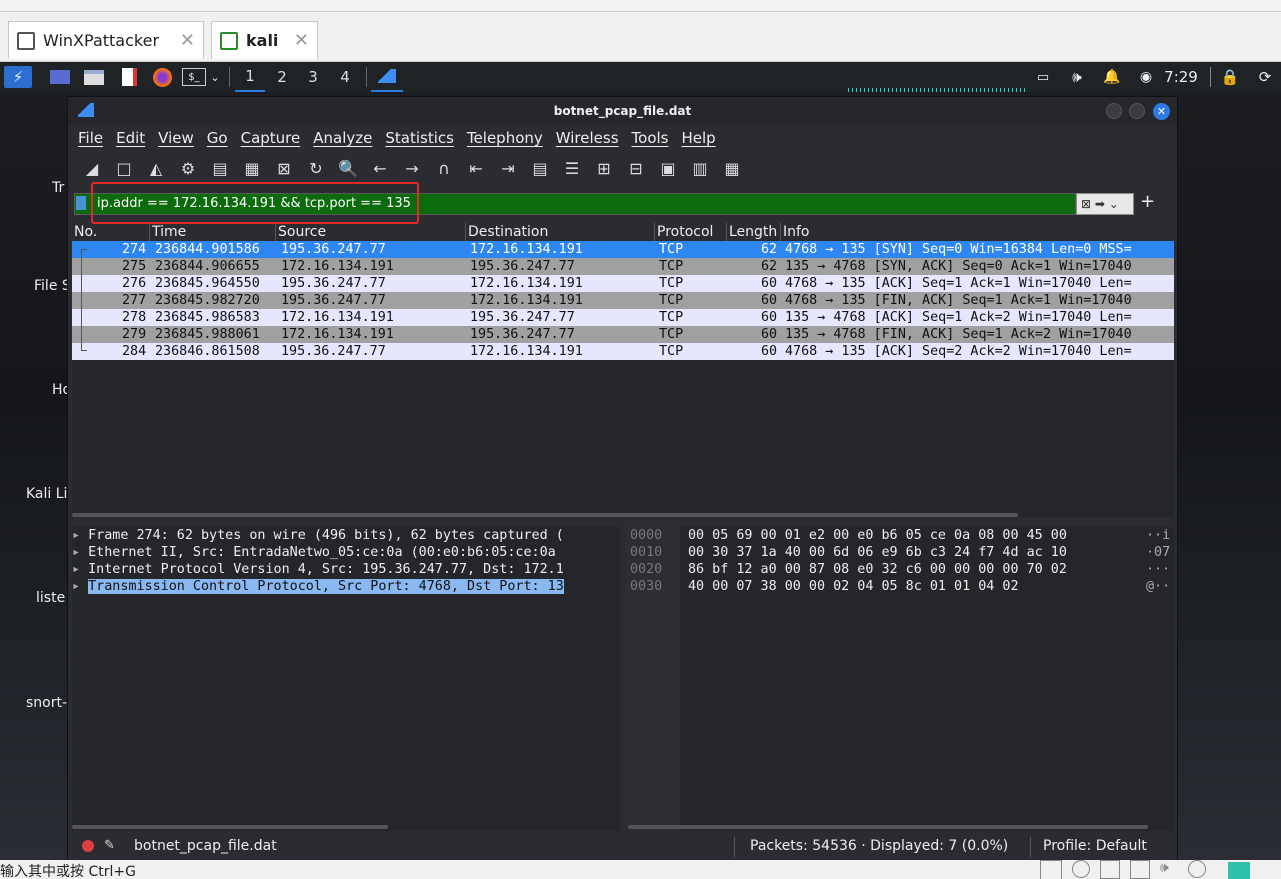 The image size is (1281, 879). I want to click on volume-icon: 🕪, so click(1077, 77).